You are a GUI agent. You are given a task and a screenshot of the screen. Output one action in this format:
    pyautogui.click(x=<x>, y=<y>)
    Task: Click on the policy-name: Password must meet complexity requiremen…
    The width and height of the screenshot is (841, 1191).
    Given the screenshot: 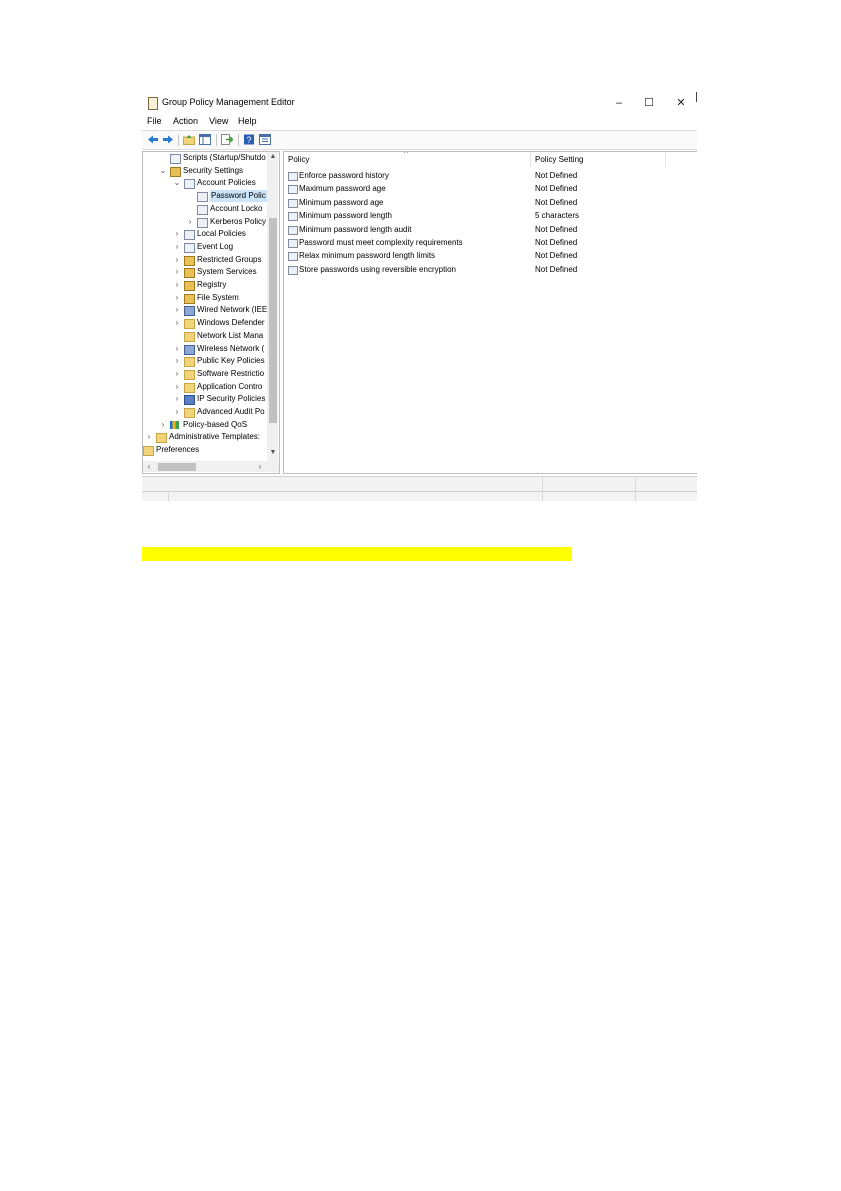 What is the action you would take?
    pyautogui.click(x=381, y=242)
    